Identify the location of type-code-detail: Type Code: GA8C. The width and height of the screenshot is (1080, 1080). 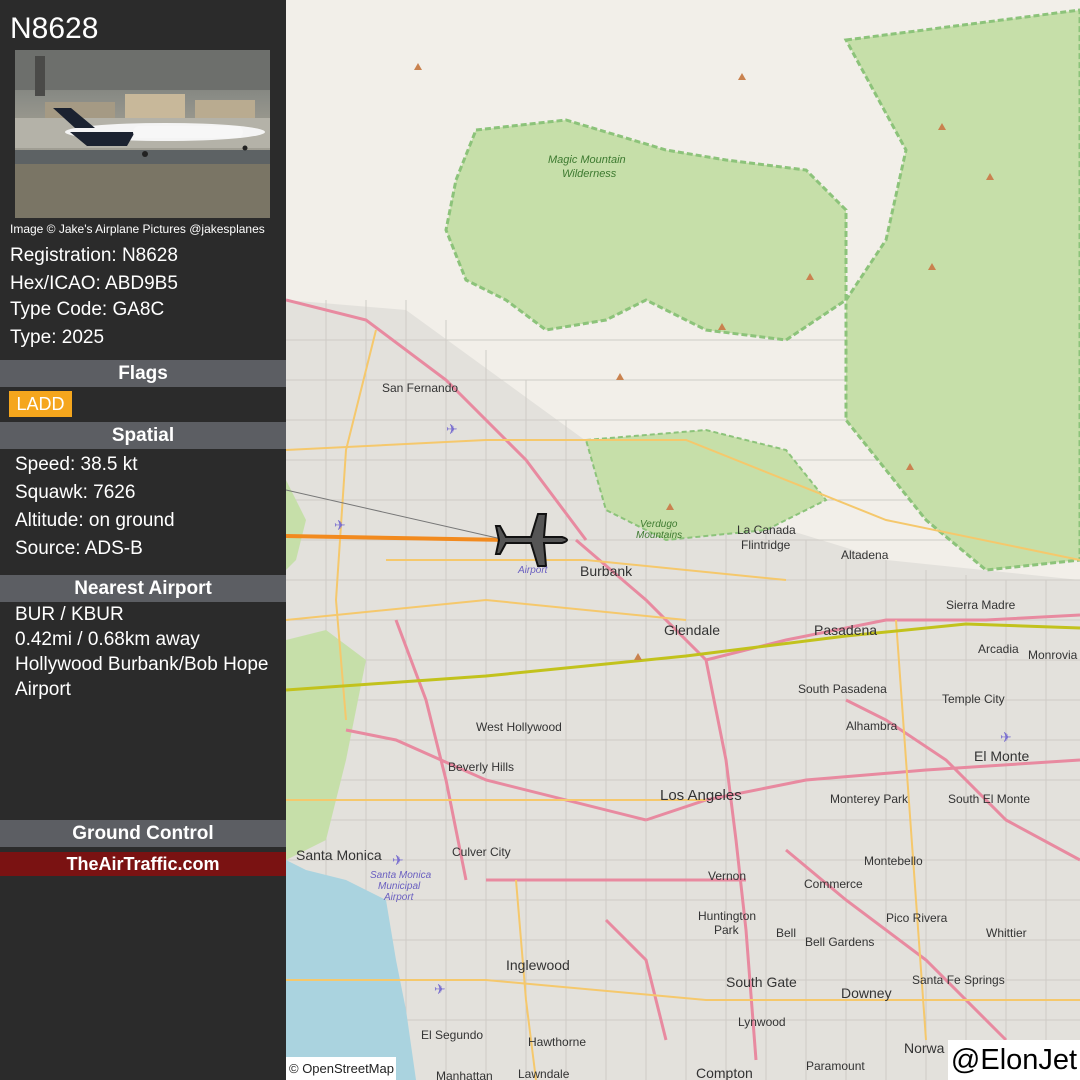
(87, 309).